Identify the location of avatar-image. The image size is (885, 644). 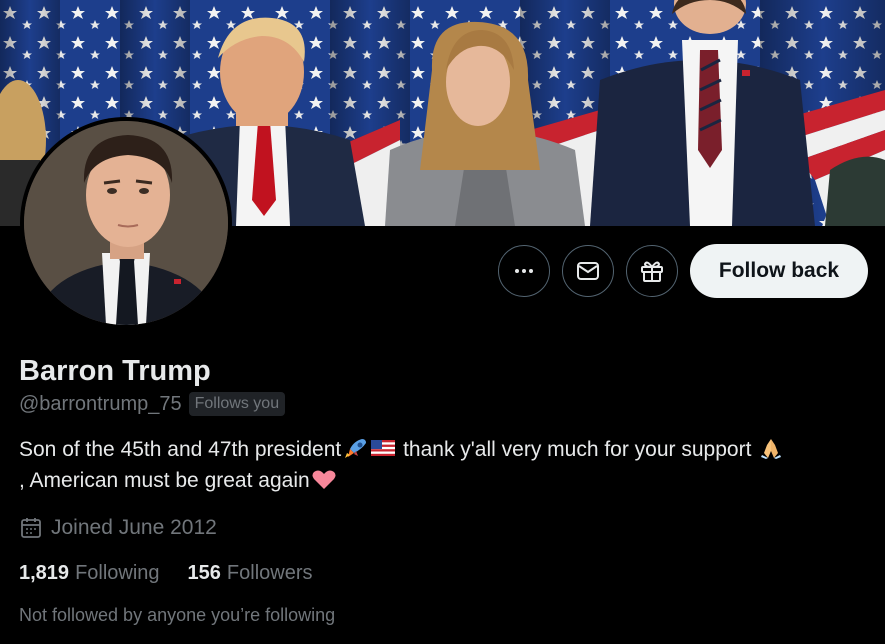
(126, 223).